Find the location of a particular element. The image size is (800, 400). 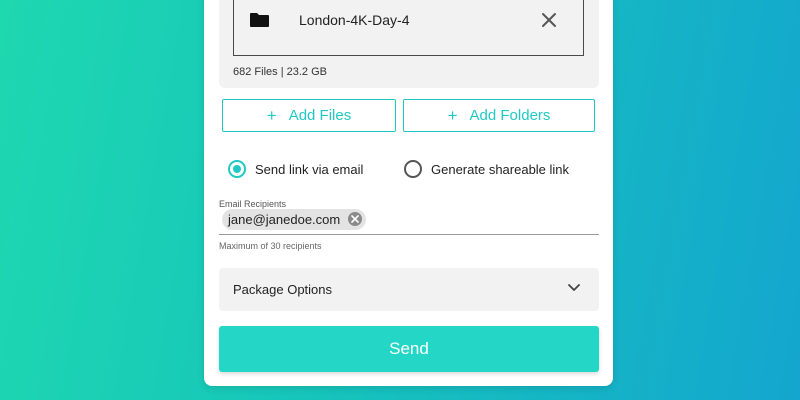

radio-label: Generate shareable link is located at coordinates (500, 169).